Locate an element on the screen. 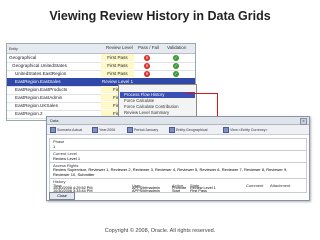  history-col-attachment: Attachment is located at coordinates (280, 185).